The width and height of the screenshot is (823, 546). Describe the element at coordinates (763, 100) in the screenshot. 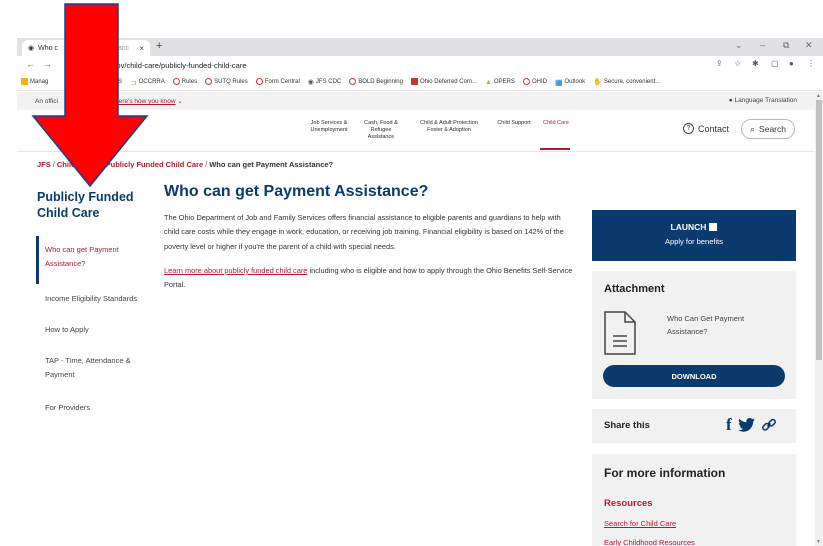

I see `language-translation: ● Language Translation` at that location.